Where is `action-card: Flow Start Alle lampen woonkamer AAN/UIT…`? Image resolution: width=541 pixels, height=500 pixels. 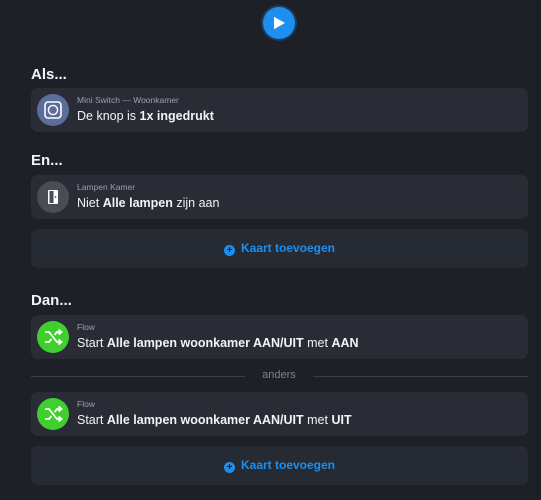 action-card: Flow Start Alle lampen woonkamer AAN/UIT… is located at coordinates (279, 337).